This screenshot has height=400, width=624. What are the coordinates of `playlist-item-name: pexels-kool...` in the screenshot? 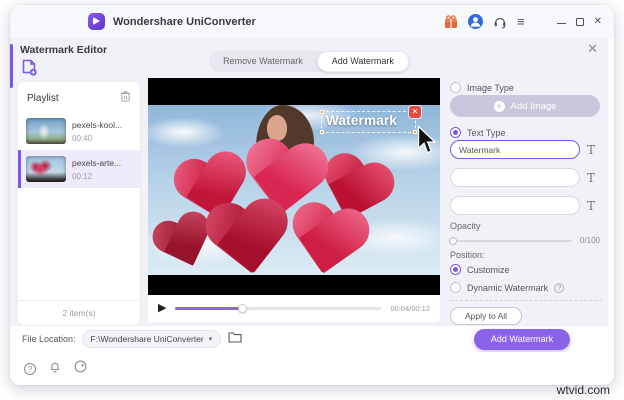 It's located at (97, 124).